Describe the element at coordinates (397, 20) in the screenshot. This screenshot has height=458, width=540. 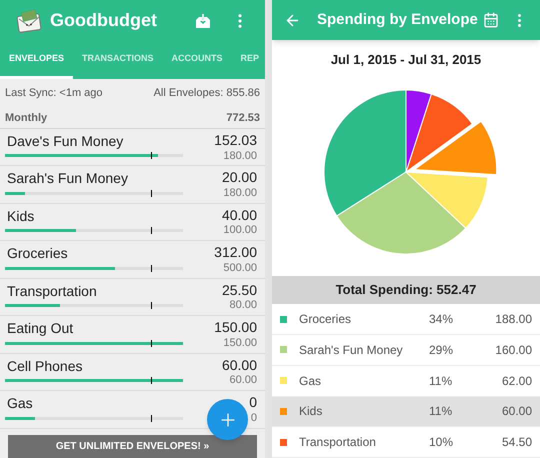
I see `screen-title: Spending by Envelope` at that location.